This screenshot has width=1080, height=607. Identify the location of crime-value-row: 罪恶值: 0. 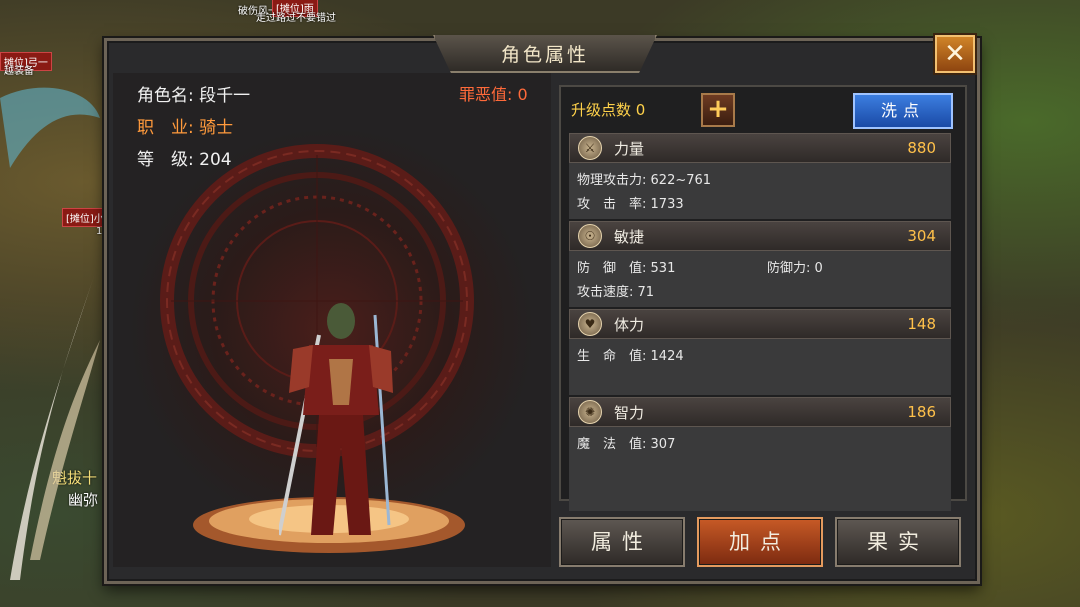
(493, 93).